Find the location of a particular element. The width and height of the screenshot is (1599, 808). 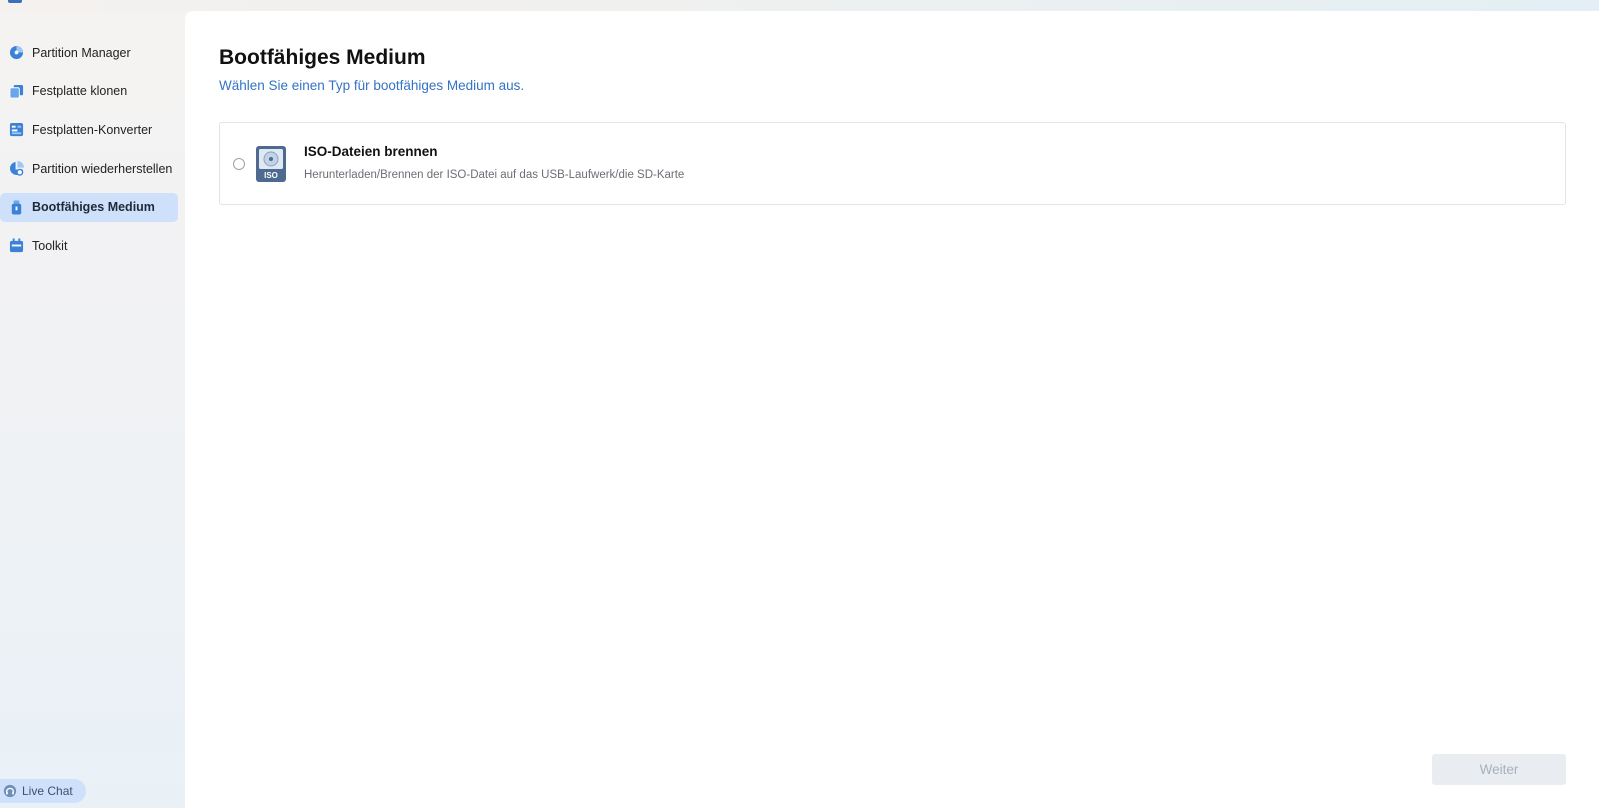

usb-drive-icon is located at coordinates (16, 207).